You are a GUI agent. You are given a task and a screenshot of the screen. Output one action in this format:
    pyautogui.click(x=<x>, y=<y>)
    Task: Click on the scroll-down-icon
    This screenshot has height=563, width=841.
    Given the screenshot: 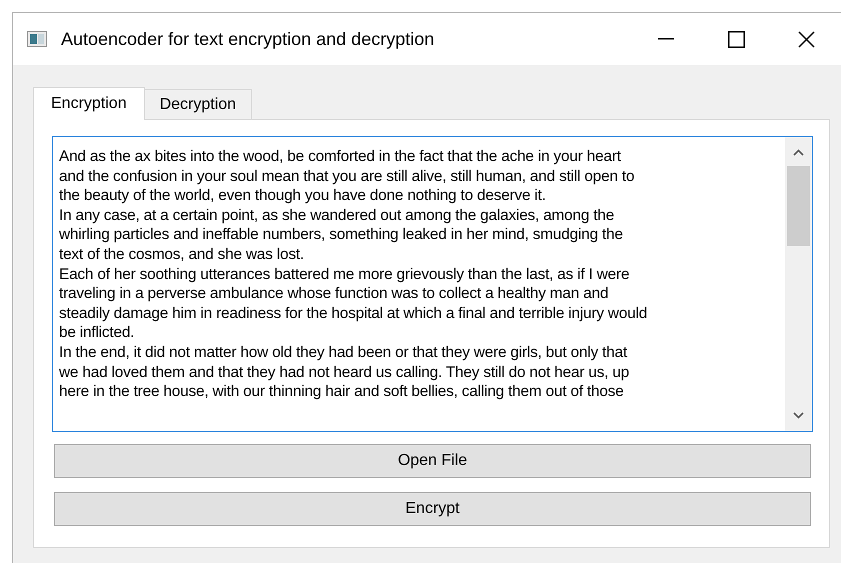 What is the action you would take?
    pyautogui.click(x=798, y=415)
    